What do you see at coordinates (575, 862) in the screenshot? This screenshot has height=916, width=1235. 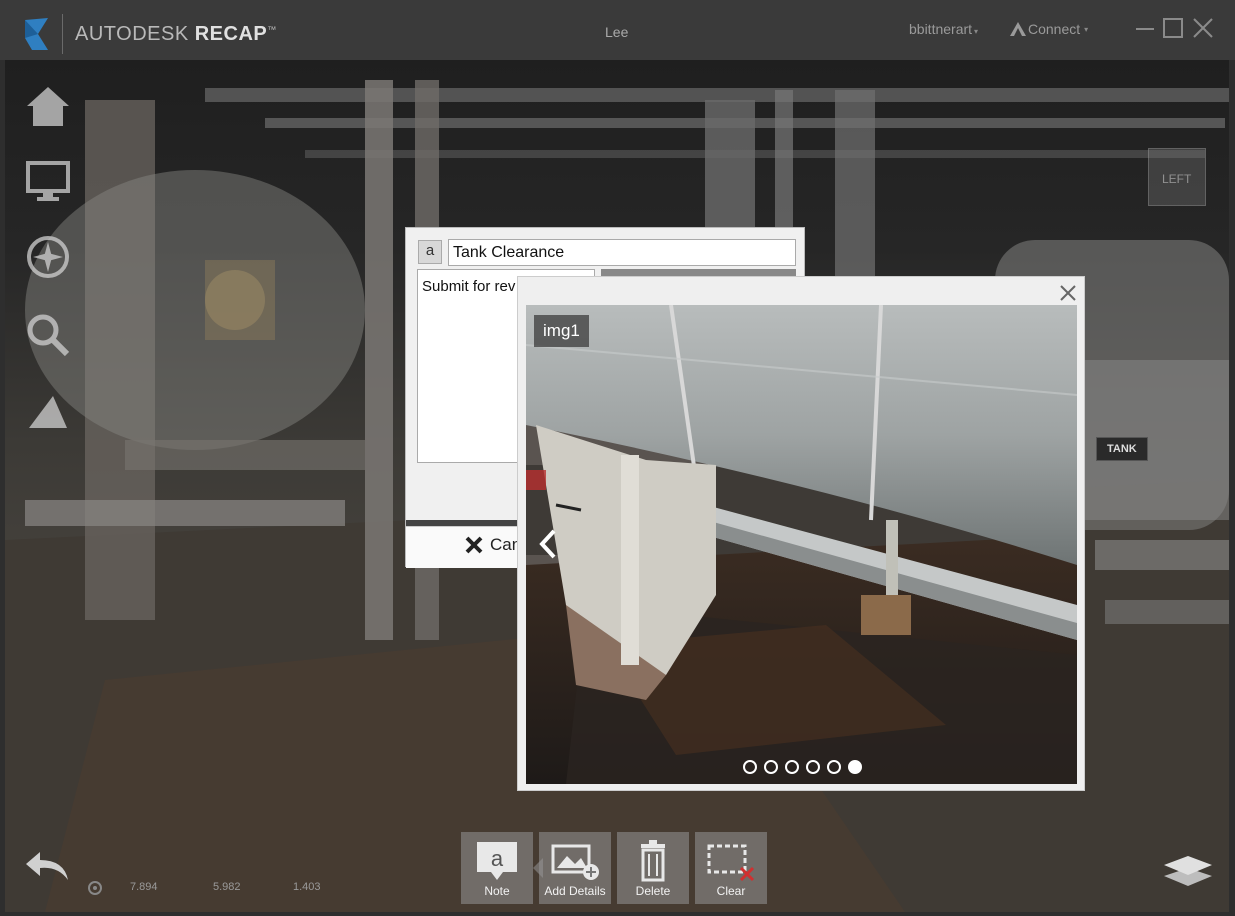 I see `add-image-icon` at bounding box center [575, 862].